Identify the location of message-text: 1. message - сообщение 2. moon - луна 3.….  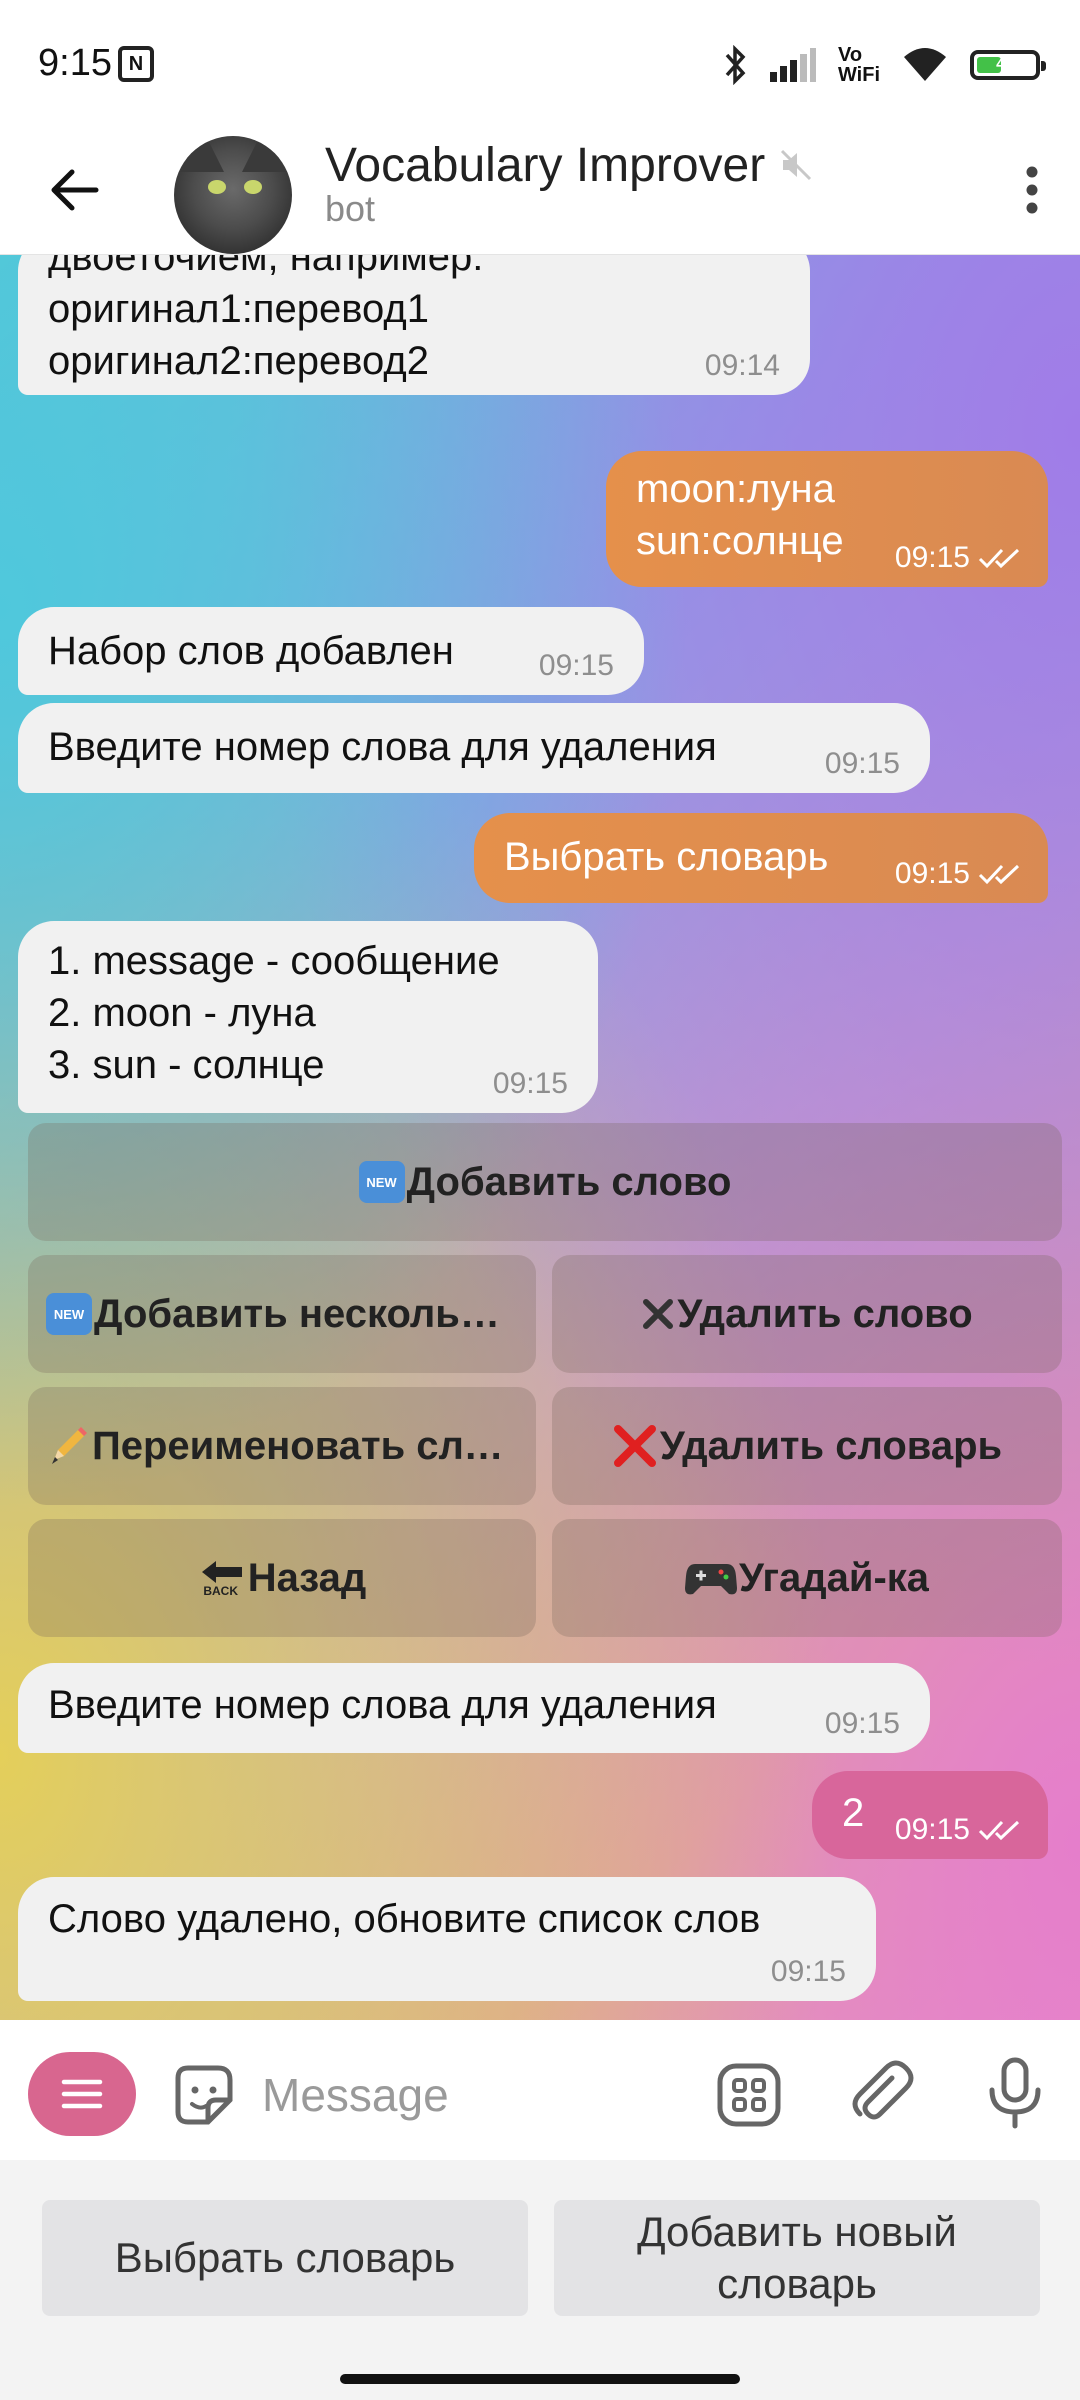
(274, 1013).